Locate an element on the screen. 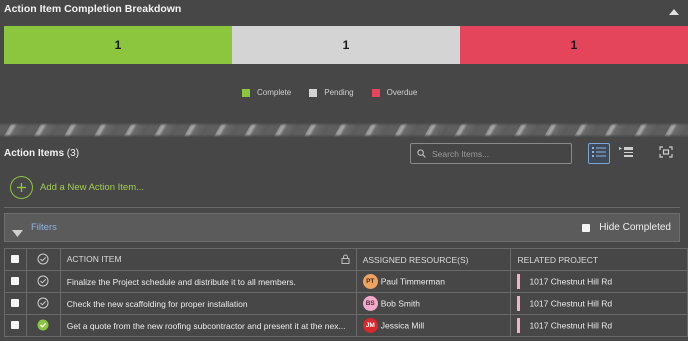 The height and width of the screenshot is (341, 688). expand-icon is located at coordinates (666, 154).